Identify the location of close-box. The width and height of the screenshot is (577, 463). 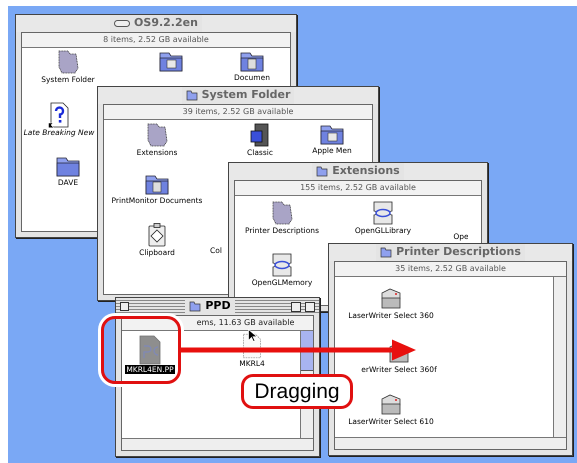
(124, 306).